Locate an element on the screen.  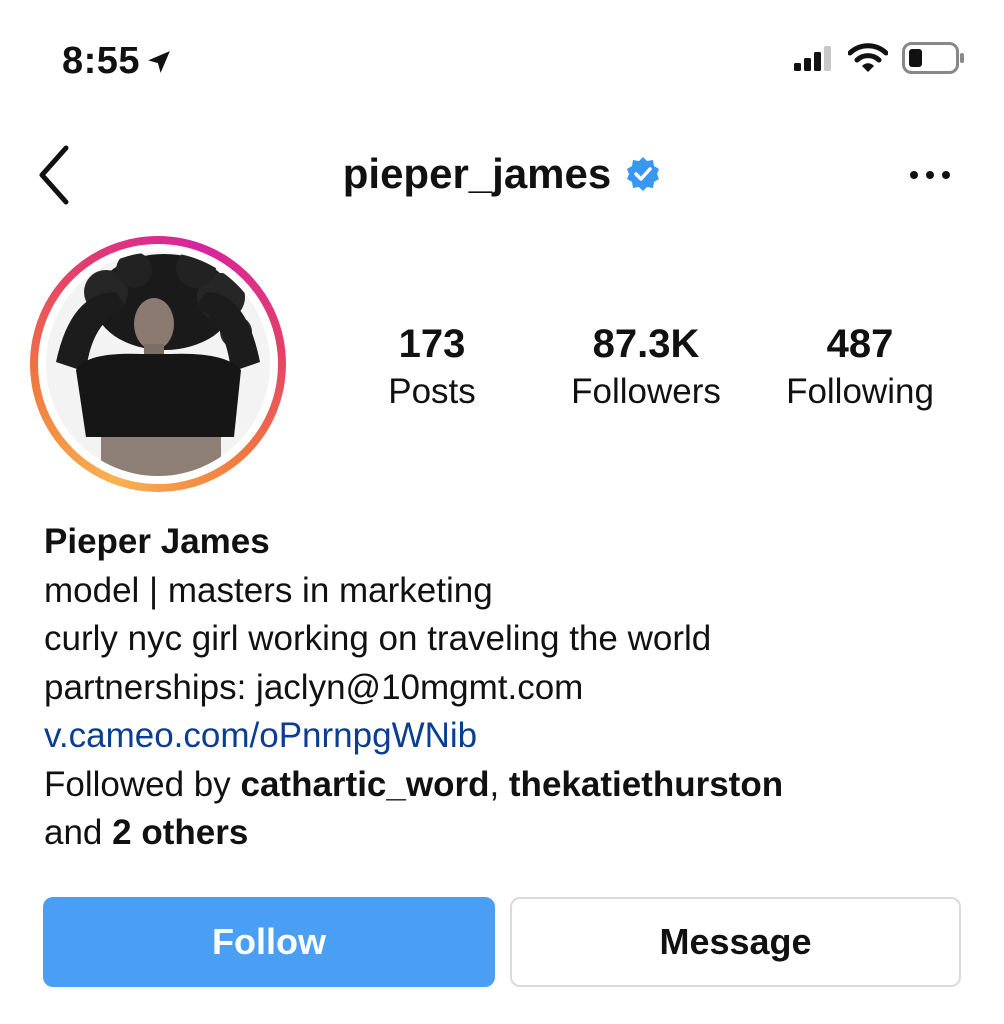
username-title: pieper_james is located at coordinates (477, 173).